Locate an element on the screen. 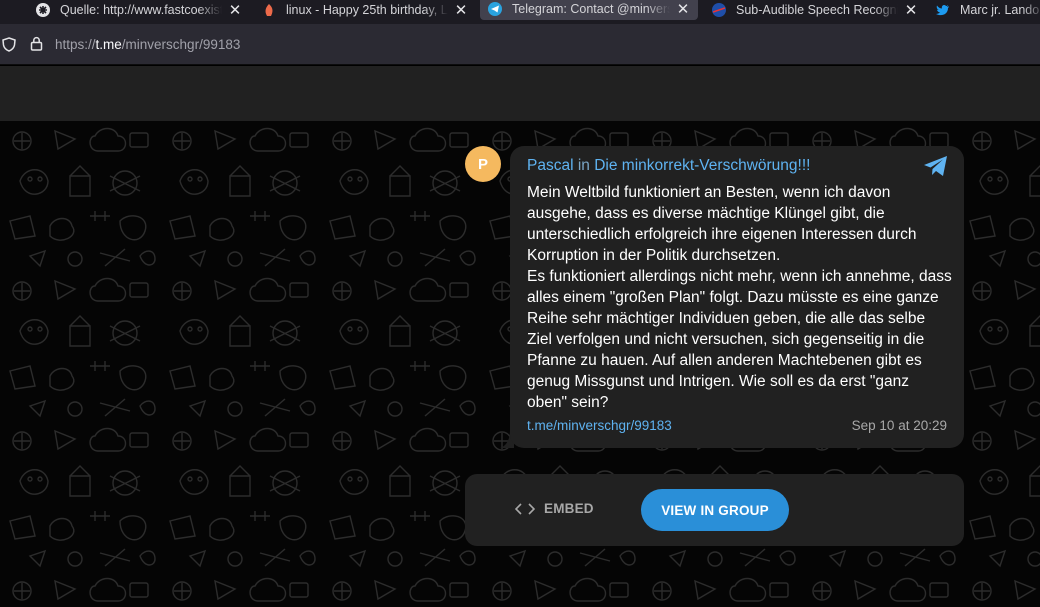  shield-icon is located at coordinates (9, 47).